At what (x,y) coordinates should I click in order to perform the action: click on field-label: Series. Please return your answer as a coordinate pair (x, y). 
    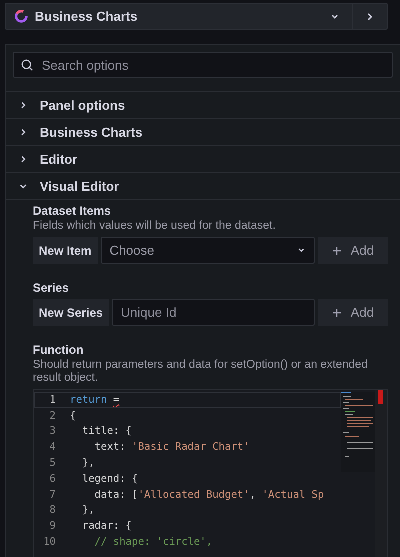
    Looking at the image, I should click on (51, 288).